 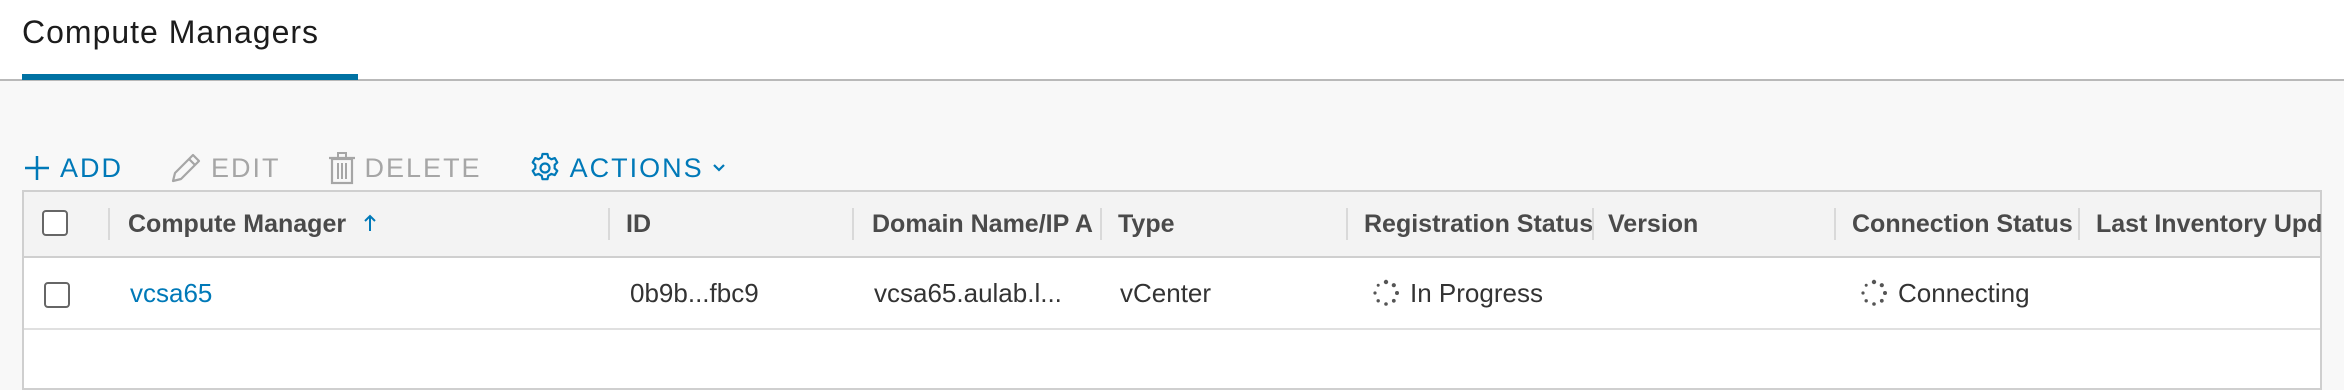 I want to click on cell-registration-status: In Progress, so click(x=1482, y=293).